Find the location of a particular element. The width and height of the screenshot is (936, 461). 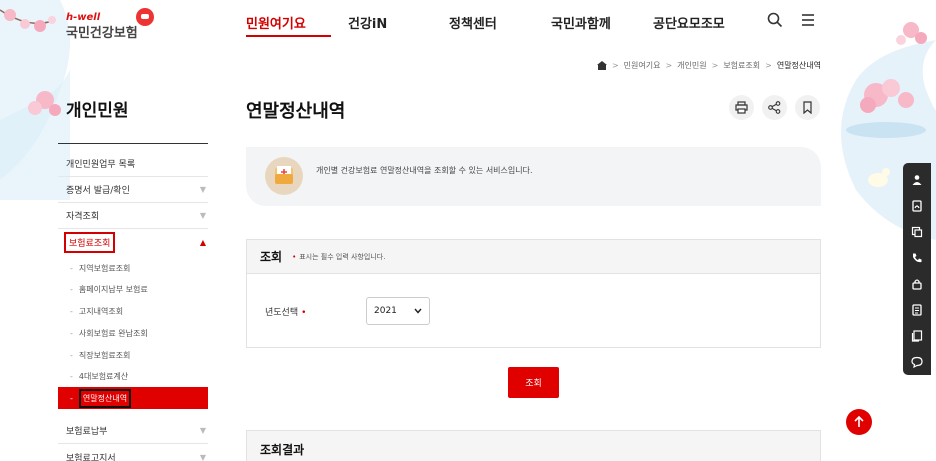

quick-chat-button is located at coordinates (917, 362).